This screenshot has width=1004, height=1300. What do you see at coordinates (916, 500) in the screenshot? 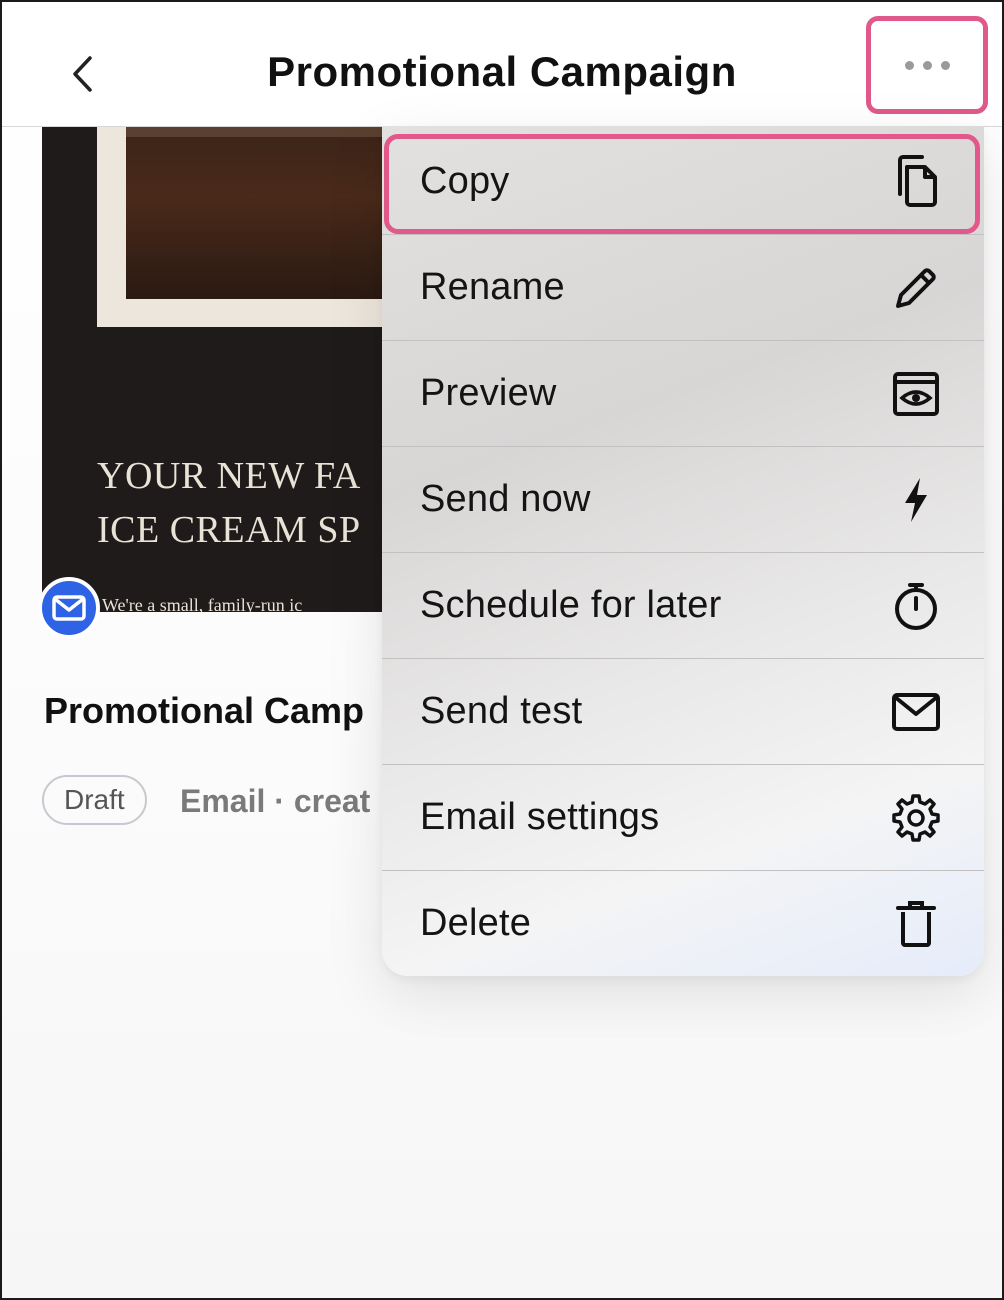
I see `lightning-icon` at bounding box center [916, 500].